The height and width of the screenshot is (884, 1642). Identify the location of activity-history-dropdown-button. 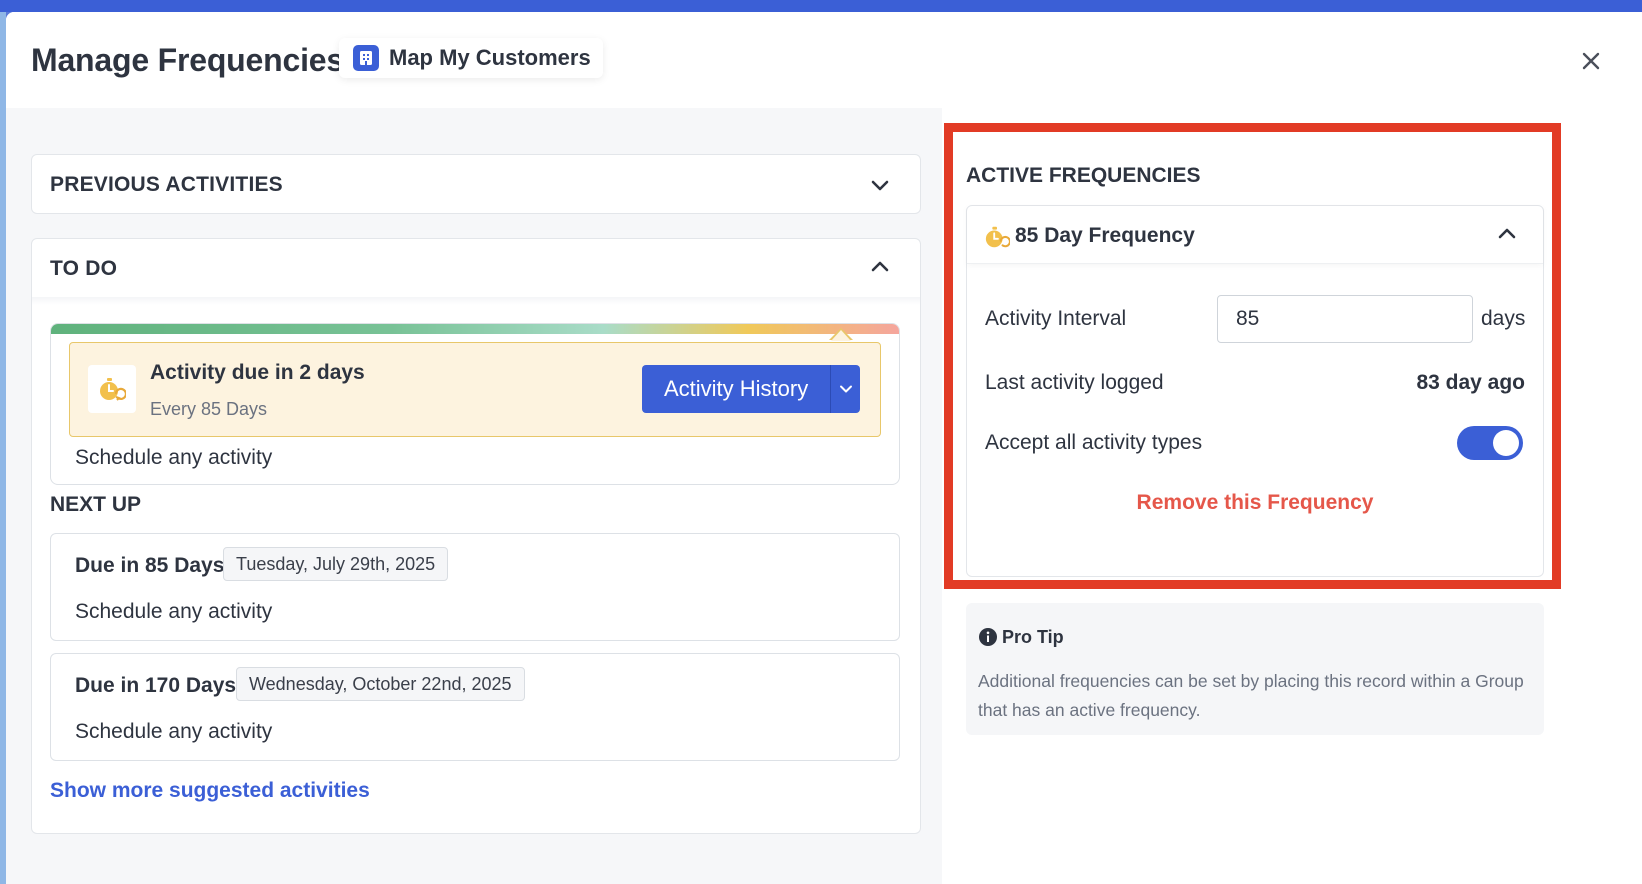
(845, 389).